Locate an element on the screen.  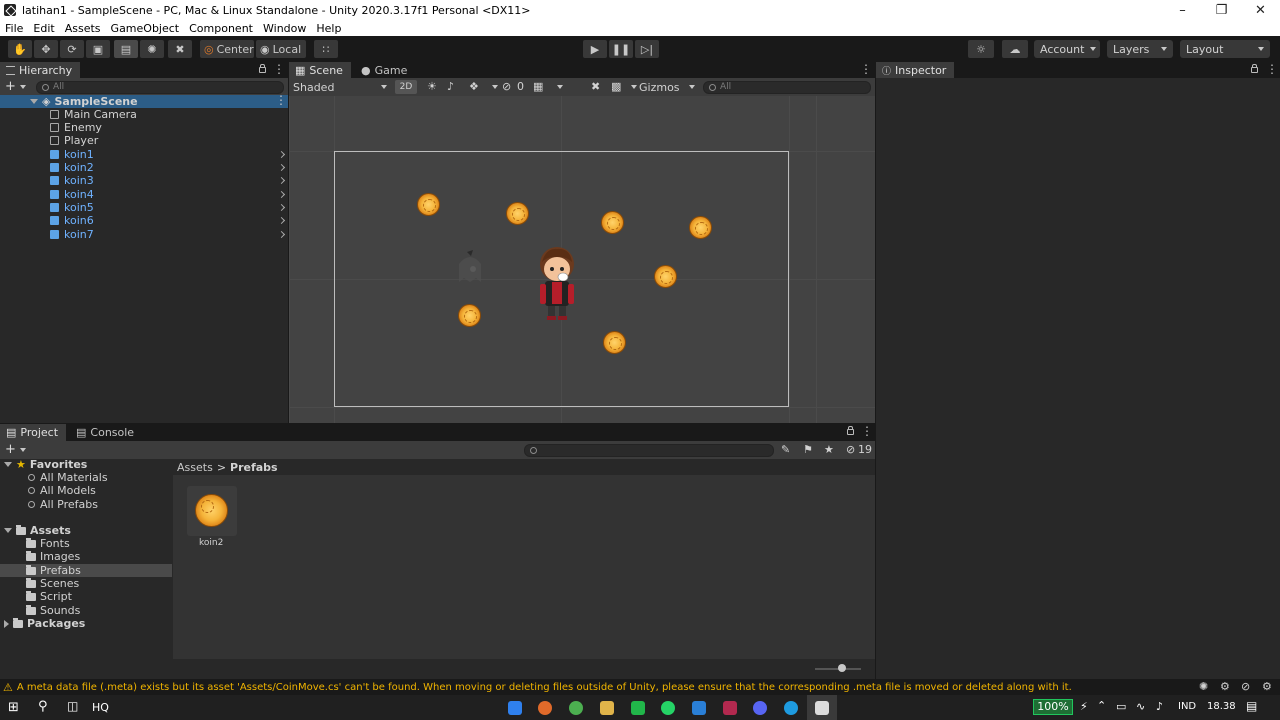
packages-row: Packages is located at coordinates (44, 623).